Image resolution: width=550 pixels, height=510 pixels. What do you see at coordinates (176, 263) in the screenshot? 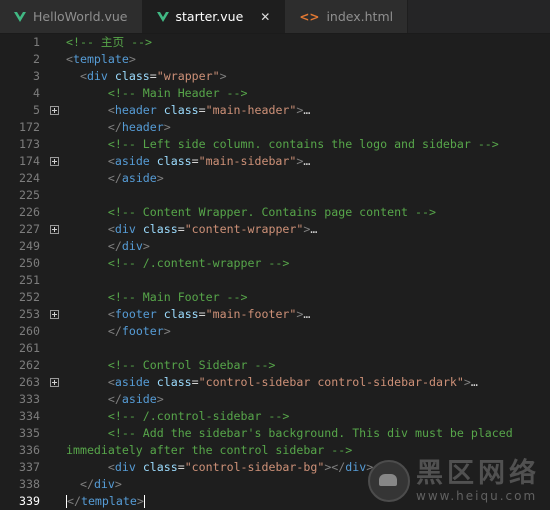
I see `code-text: <!-- /.content-wrapper -->` at bounding box center [176, 263].